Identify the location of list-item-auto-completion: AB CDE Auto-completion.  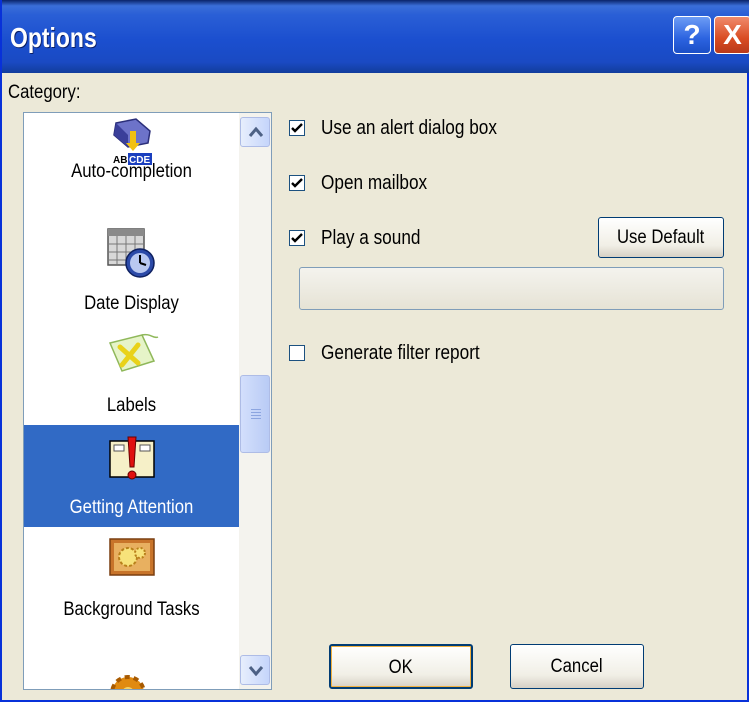
(131, 152).